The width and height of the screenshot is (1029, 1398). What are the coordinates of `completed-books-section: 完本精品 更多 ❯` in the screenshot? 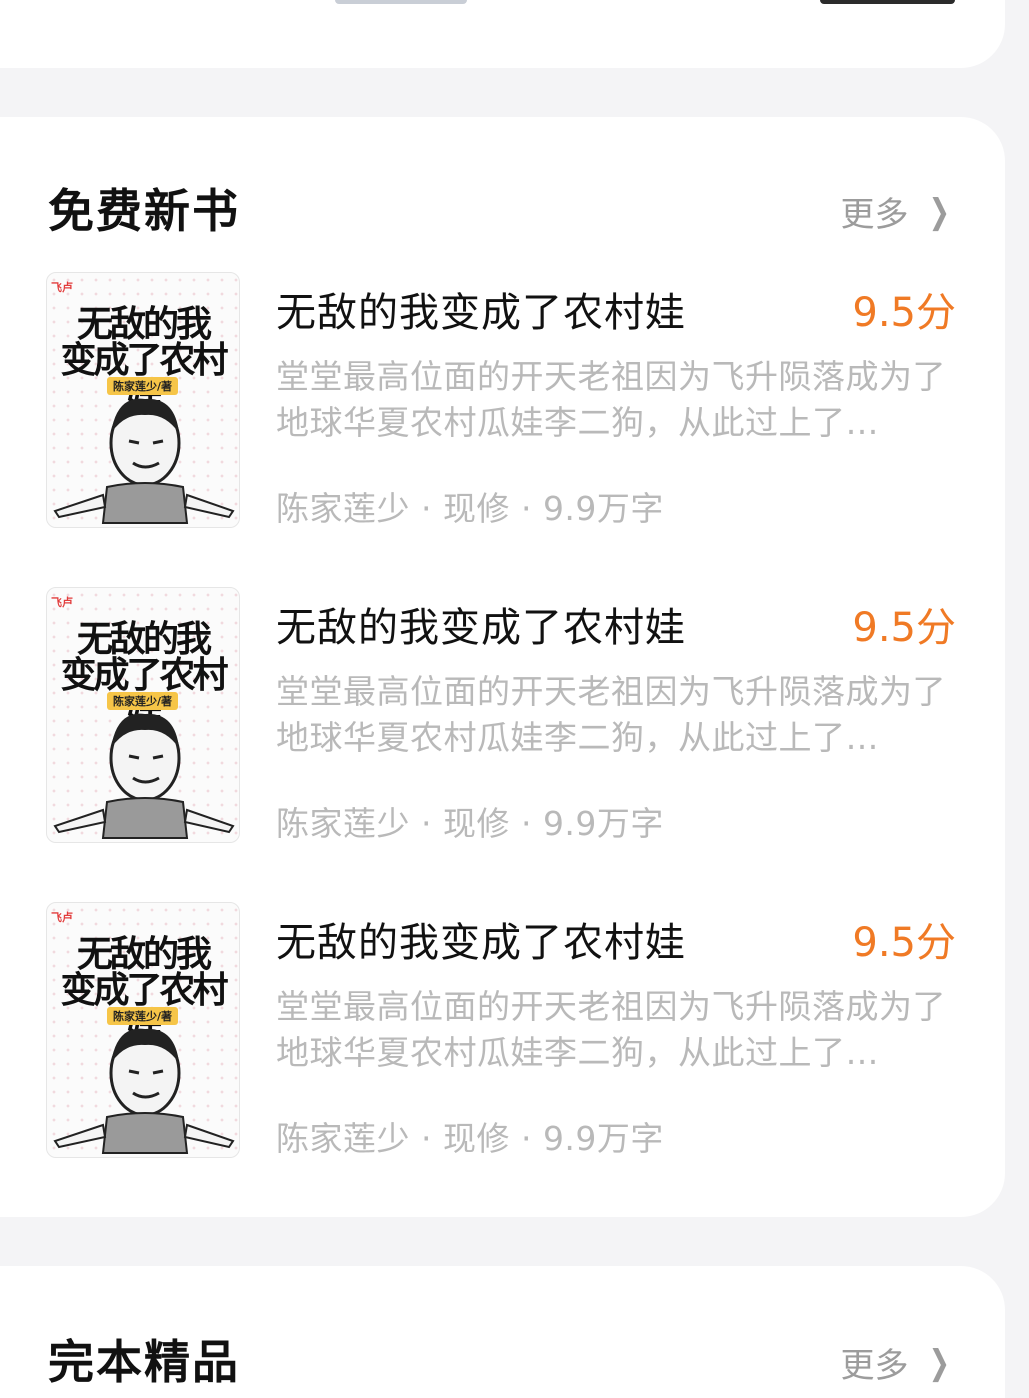 It's located at (502, 1332).